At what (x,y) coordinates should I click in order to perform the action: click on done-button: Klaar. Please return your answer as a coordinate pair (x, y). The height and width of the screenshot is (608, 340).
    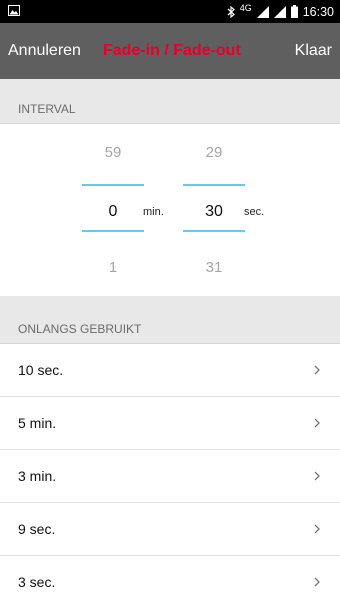
    Looking at the image, I should click on (313, 51).